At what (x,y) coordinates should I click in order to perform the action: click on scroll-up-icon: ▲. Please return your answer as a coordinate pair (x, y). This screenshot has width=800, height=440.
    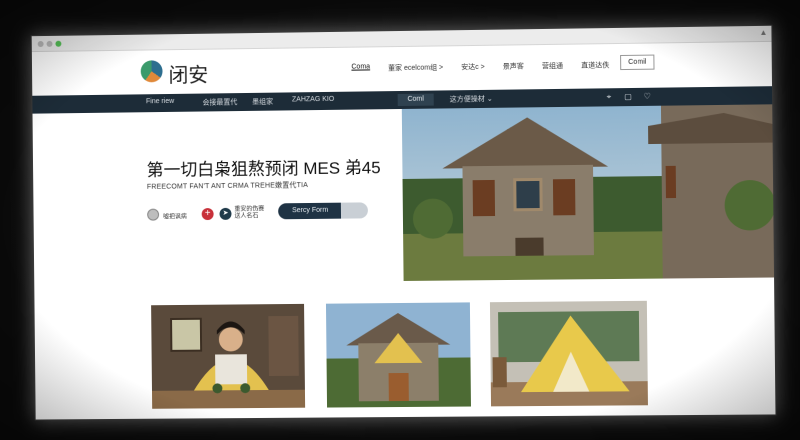
    Looking at the image, I should click on (763, 32).